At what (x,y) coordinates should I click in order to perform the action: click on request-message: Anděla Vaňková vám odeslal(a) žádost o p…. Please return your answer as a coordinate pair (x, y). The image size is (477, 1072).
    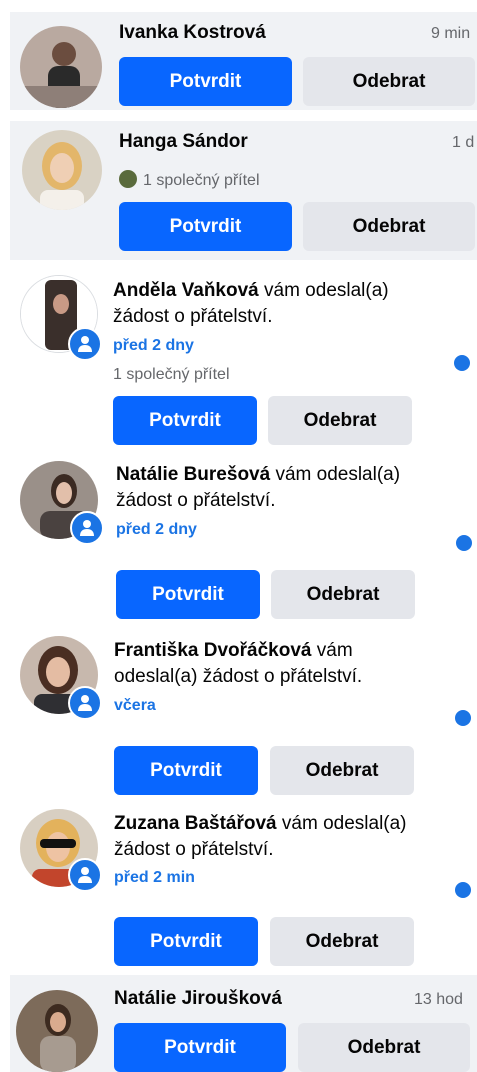
    Looking at the image, I should click on (273, 304).